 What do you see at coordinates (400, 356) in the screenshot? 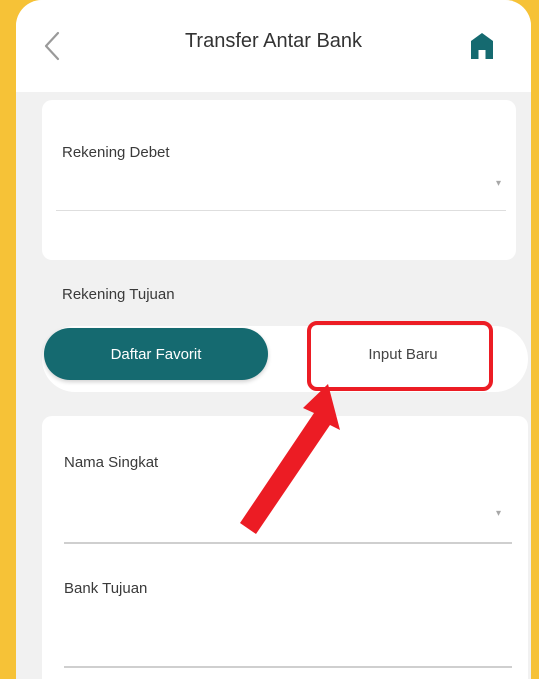
I see `highlight-box` at bounding box center [400, 356].